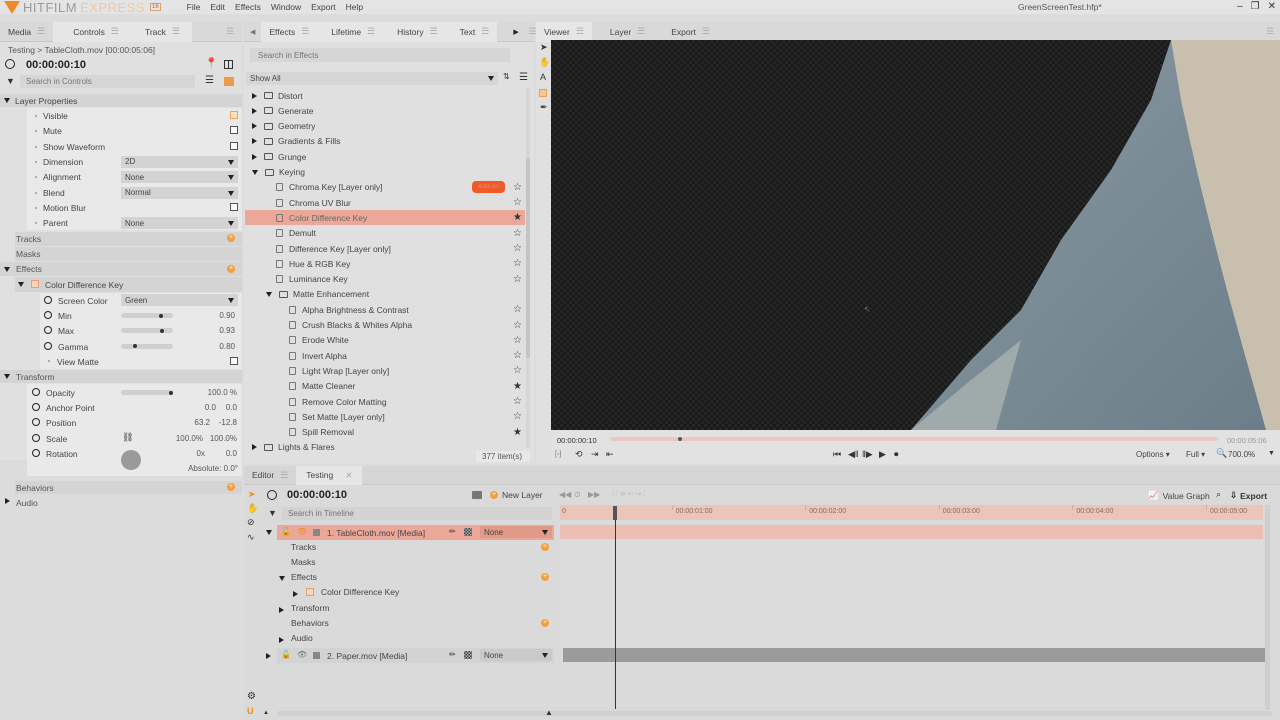  I want to click on menu-edit: Edit, so click(217, 7).